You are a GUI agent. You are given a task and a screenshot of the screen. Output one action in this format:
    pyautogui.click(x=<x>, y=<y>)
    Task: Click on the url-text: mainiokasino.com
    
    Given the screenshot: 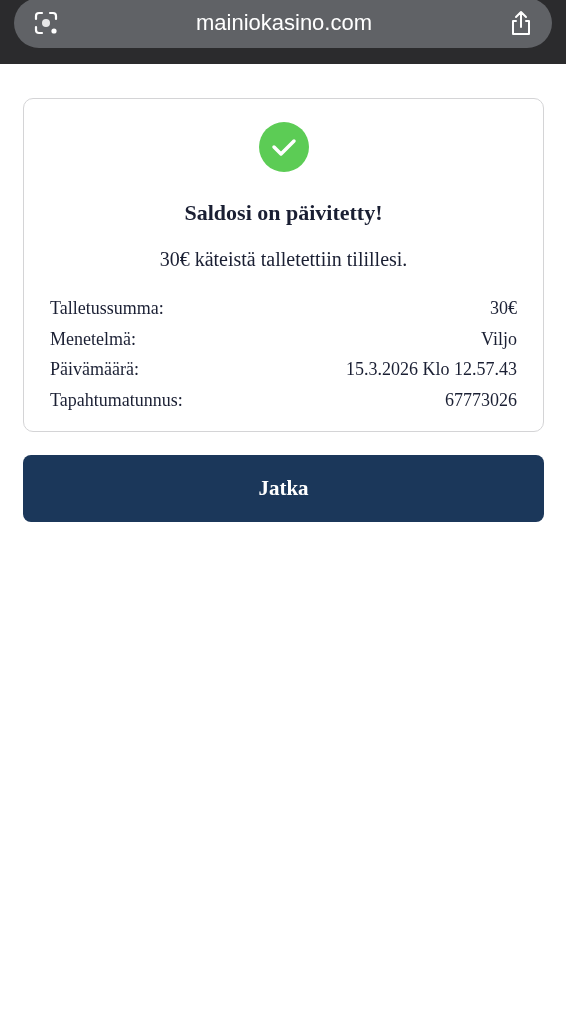 What is the action you would take?
    pyautogui.click(x=284, y=23)
    